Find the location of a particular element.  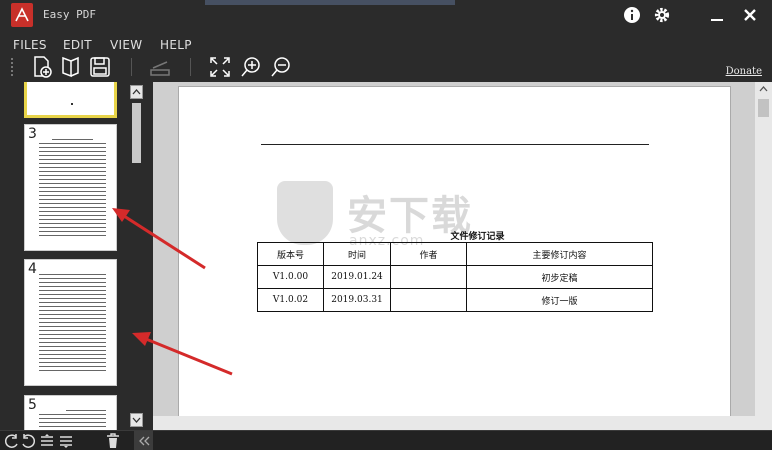

thumbnail-number: 4 is located at coordinates (32, 269).